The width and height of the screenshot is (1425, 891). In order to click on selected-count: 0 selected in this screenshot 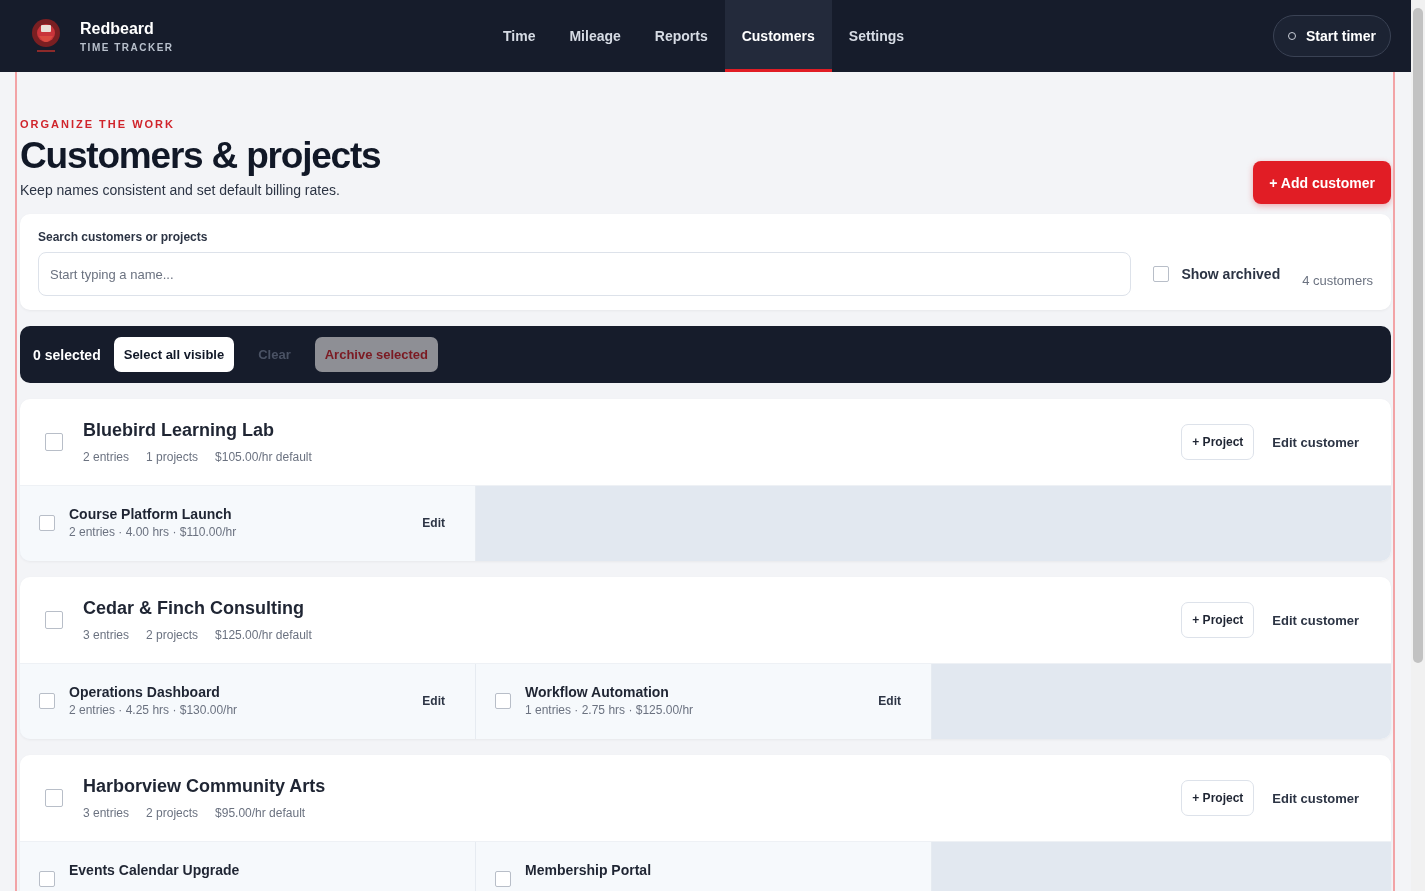, I will do `click(67, 354)`.